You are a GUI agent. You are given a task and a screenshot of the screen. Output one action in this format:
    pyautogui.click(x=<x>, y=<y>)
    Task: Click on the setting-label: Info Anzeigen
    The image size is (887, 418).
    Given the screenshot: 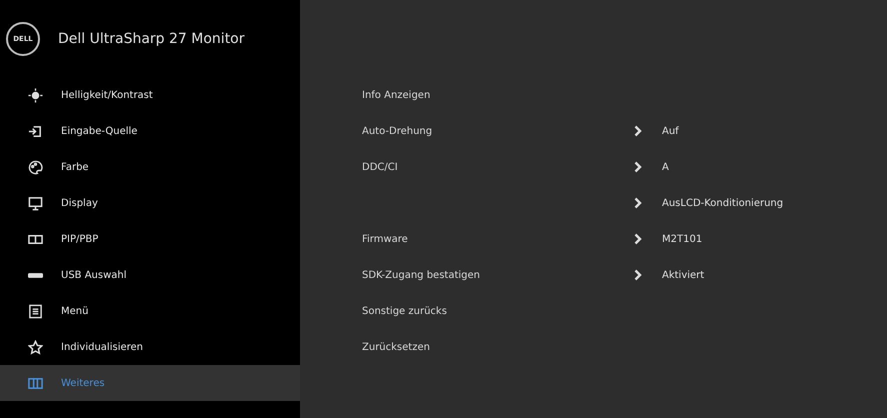 What is the action you would take?
    pyautogui.click(x=396, y=95)
    